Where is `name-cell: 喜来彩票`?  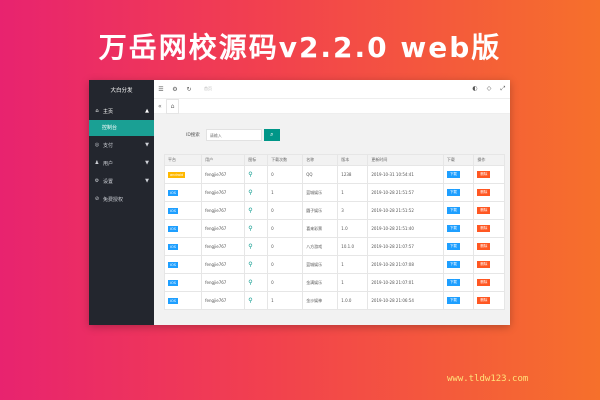 name-cell: 喜来彩票 is located at coordinates (320, 228).